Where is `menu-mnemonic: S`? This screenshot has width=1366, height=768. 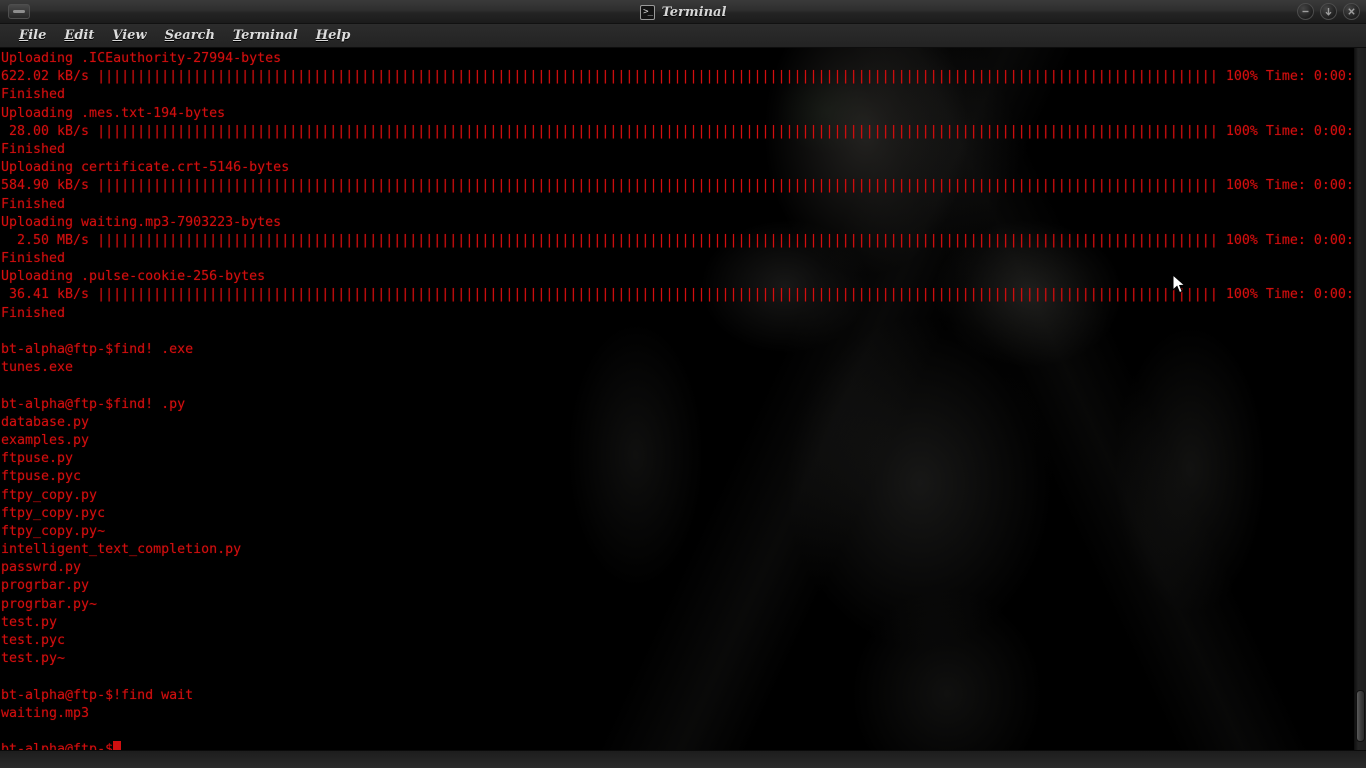 menu-mnemonic: S is located at coordinates (169, 35).